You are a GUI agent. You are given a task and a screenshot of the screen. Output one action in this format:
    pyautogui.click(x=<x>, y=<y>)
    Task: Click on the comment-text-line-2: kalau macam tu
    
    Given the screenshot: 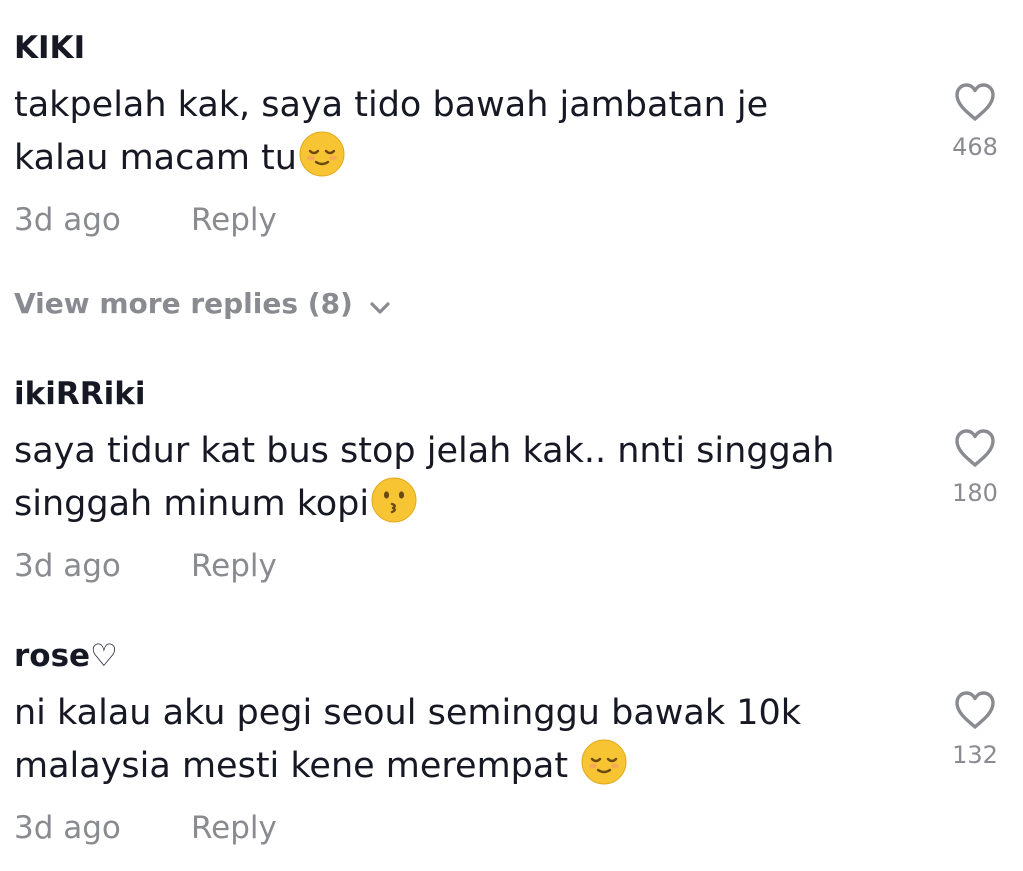 What is the action you would take?
    pyautogui.click(x=155, y=158)
    